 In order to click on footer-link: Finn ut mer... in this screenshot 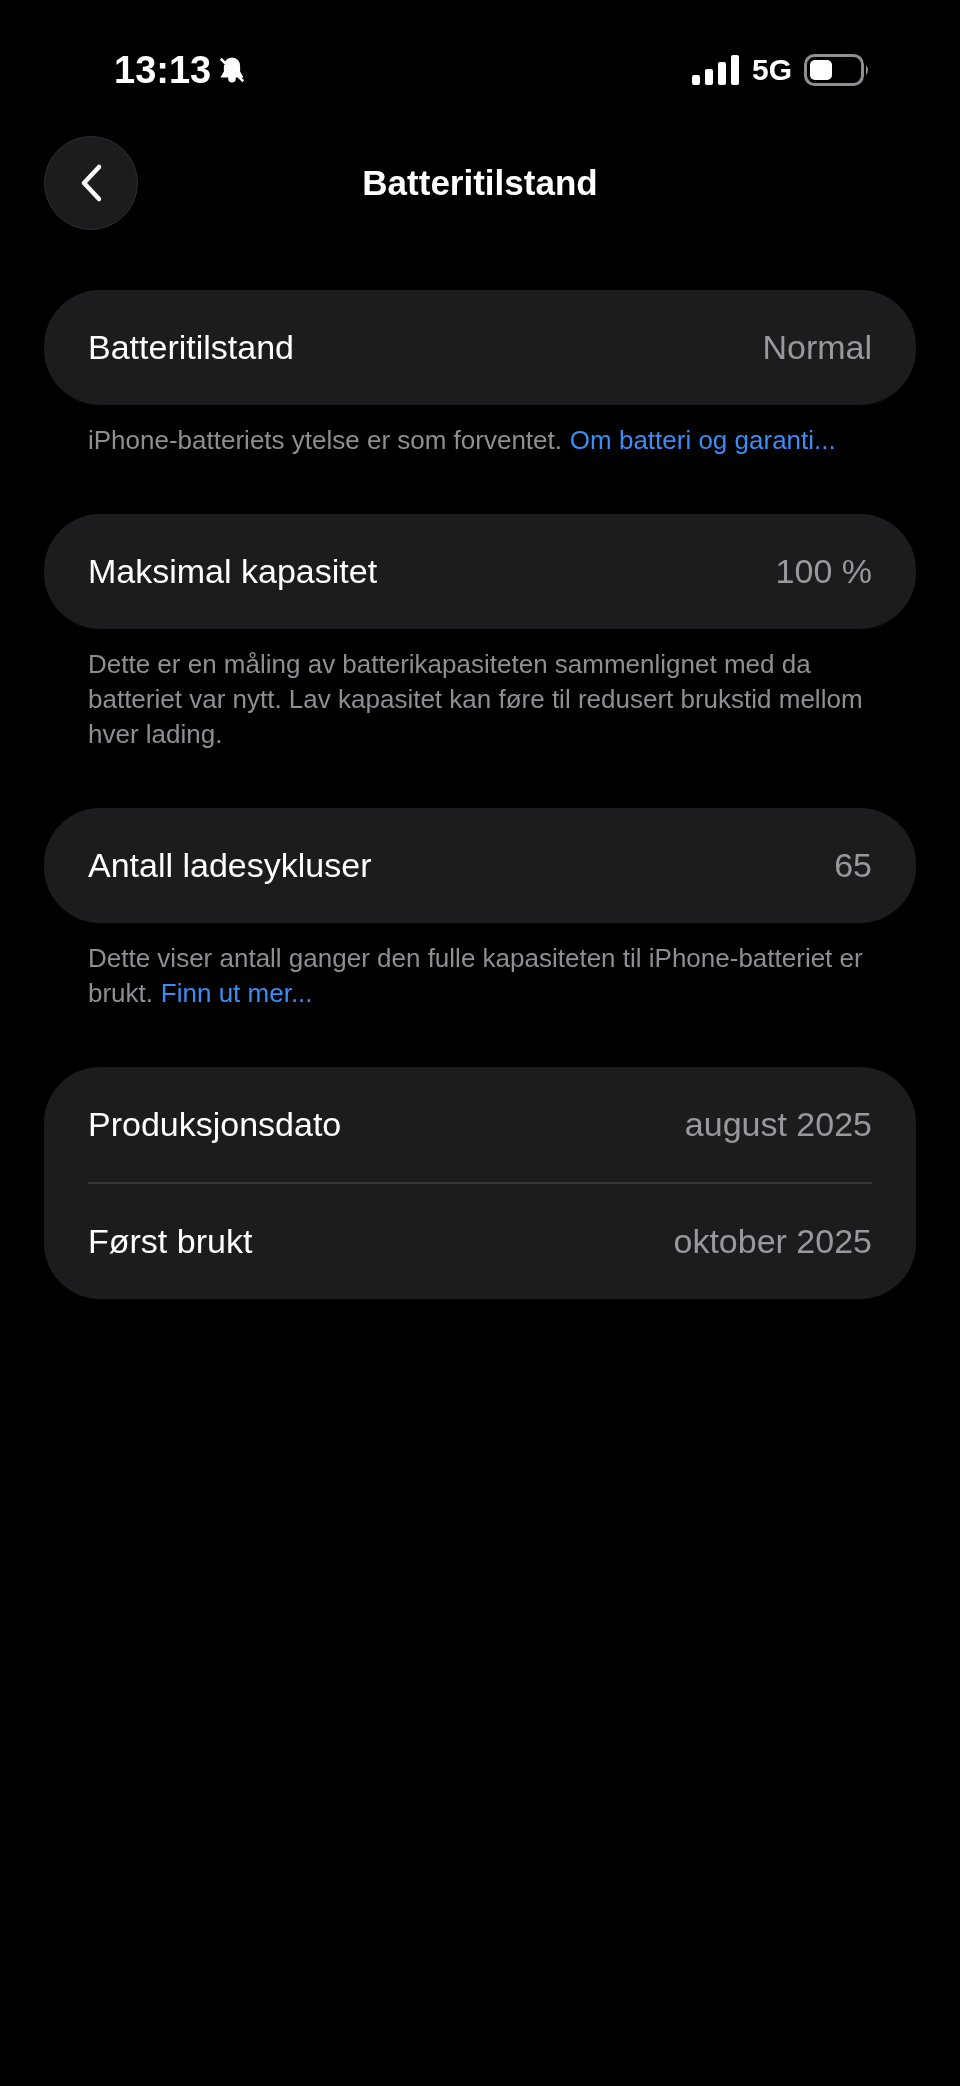, I will do `click(236, 993)`.